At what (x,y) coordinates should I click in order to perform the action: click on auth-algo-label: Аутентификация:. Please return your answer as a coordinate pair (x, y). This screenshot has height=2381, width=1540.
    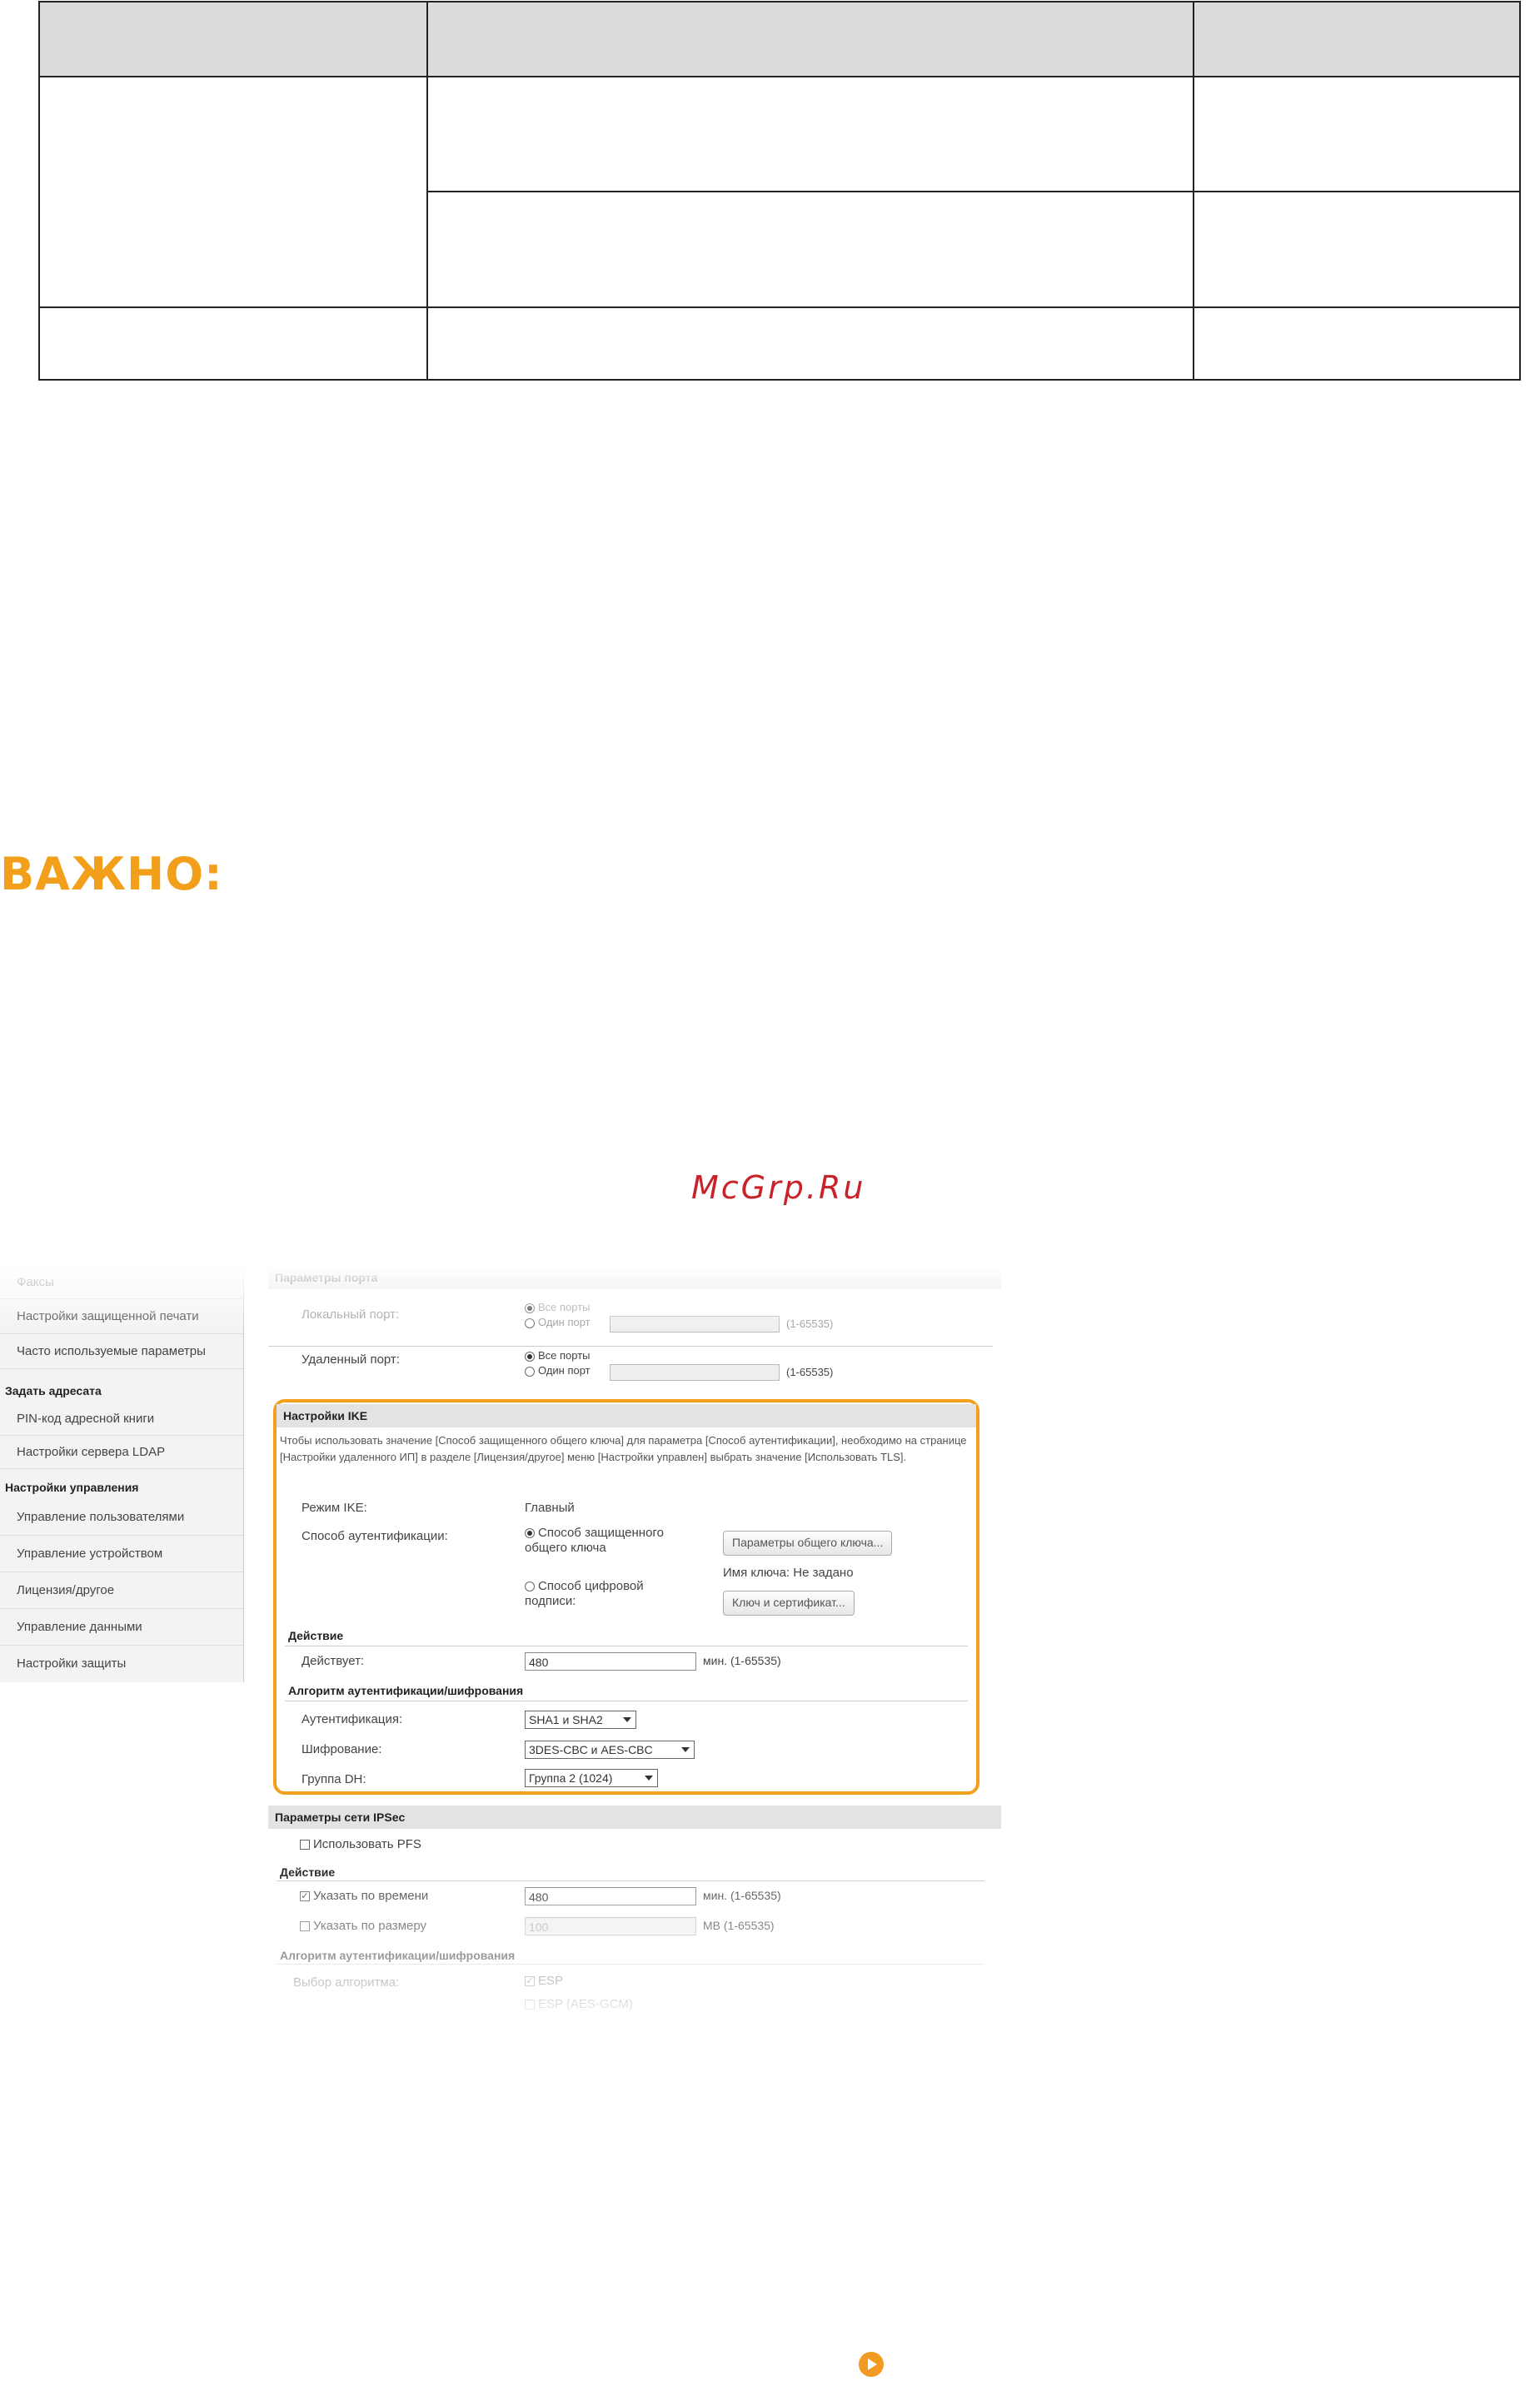
    Looking at the image, I should click on (353, 1719).